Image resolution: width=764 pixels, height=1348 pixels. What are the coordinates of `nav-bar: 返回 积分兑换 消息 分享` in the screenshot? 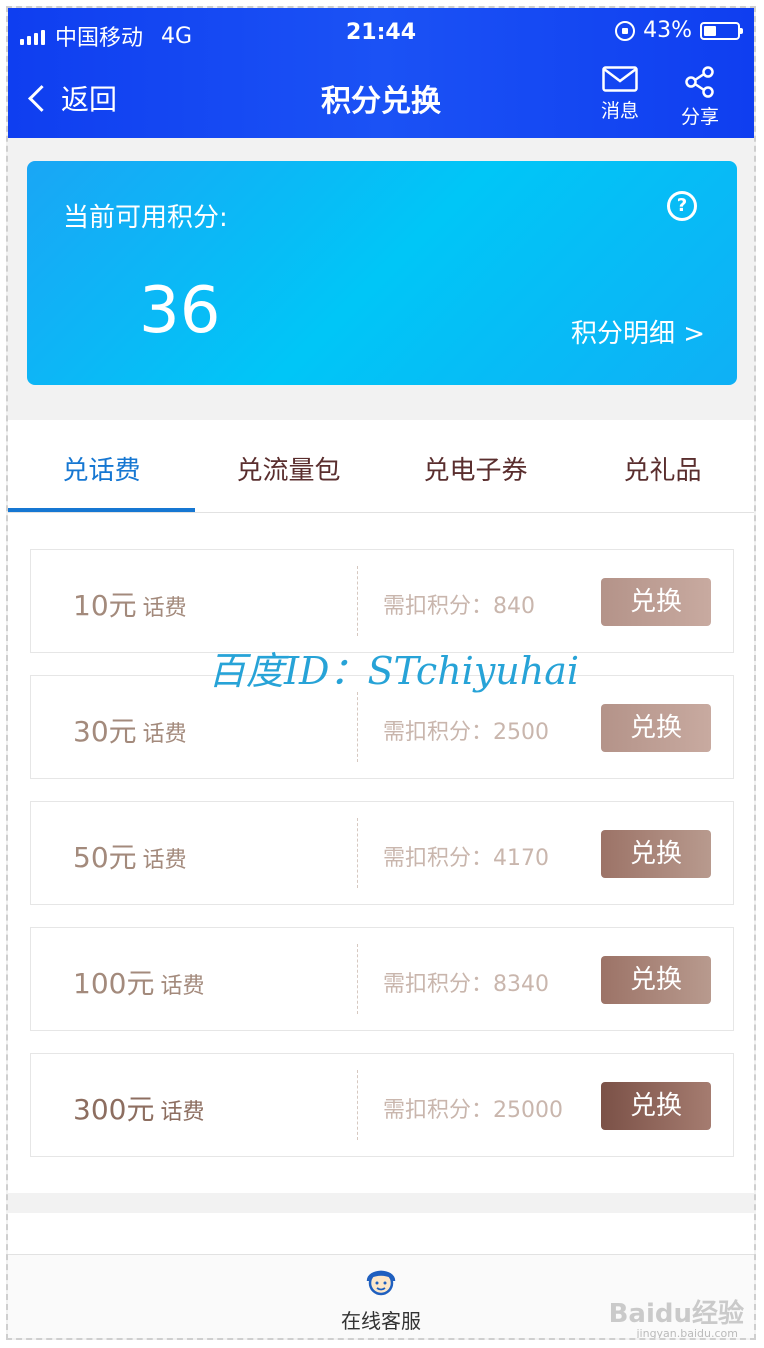 It's located at (381, 98).